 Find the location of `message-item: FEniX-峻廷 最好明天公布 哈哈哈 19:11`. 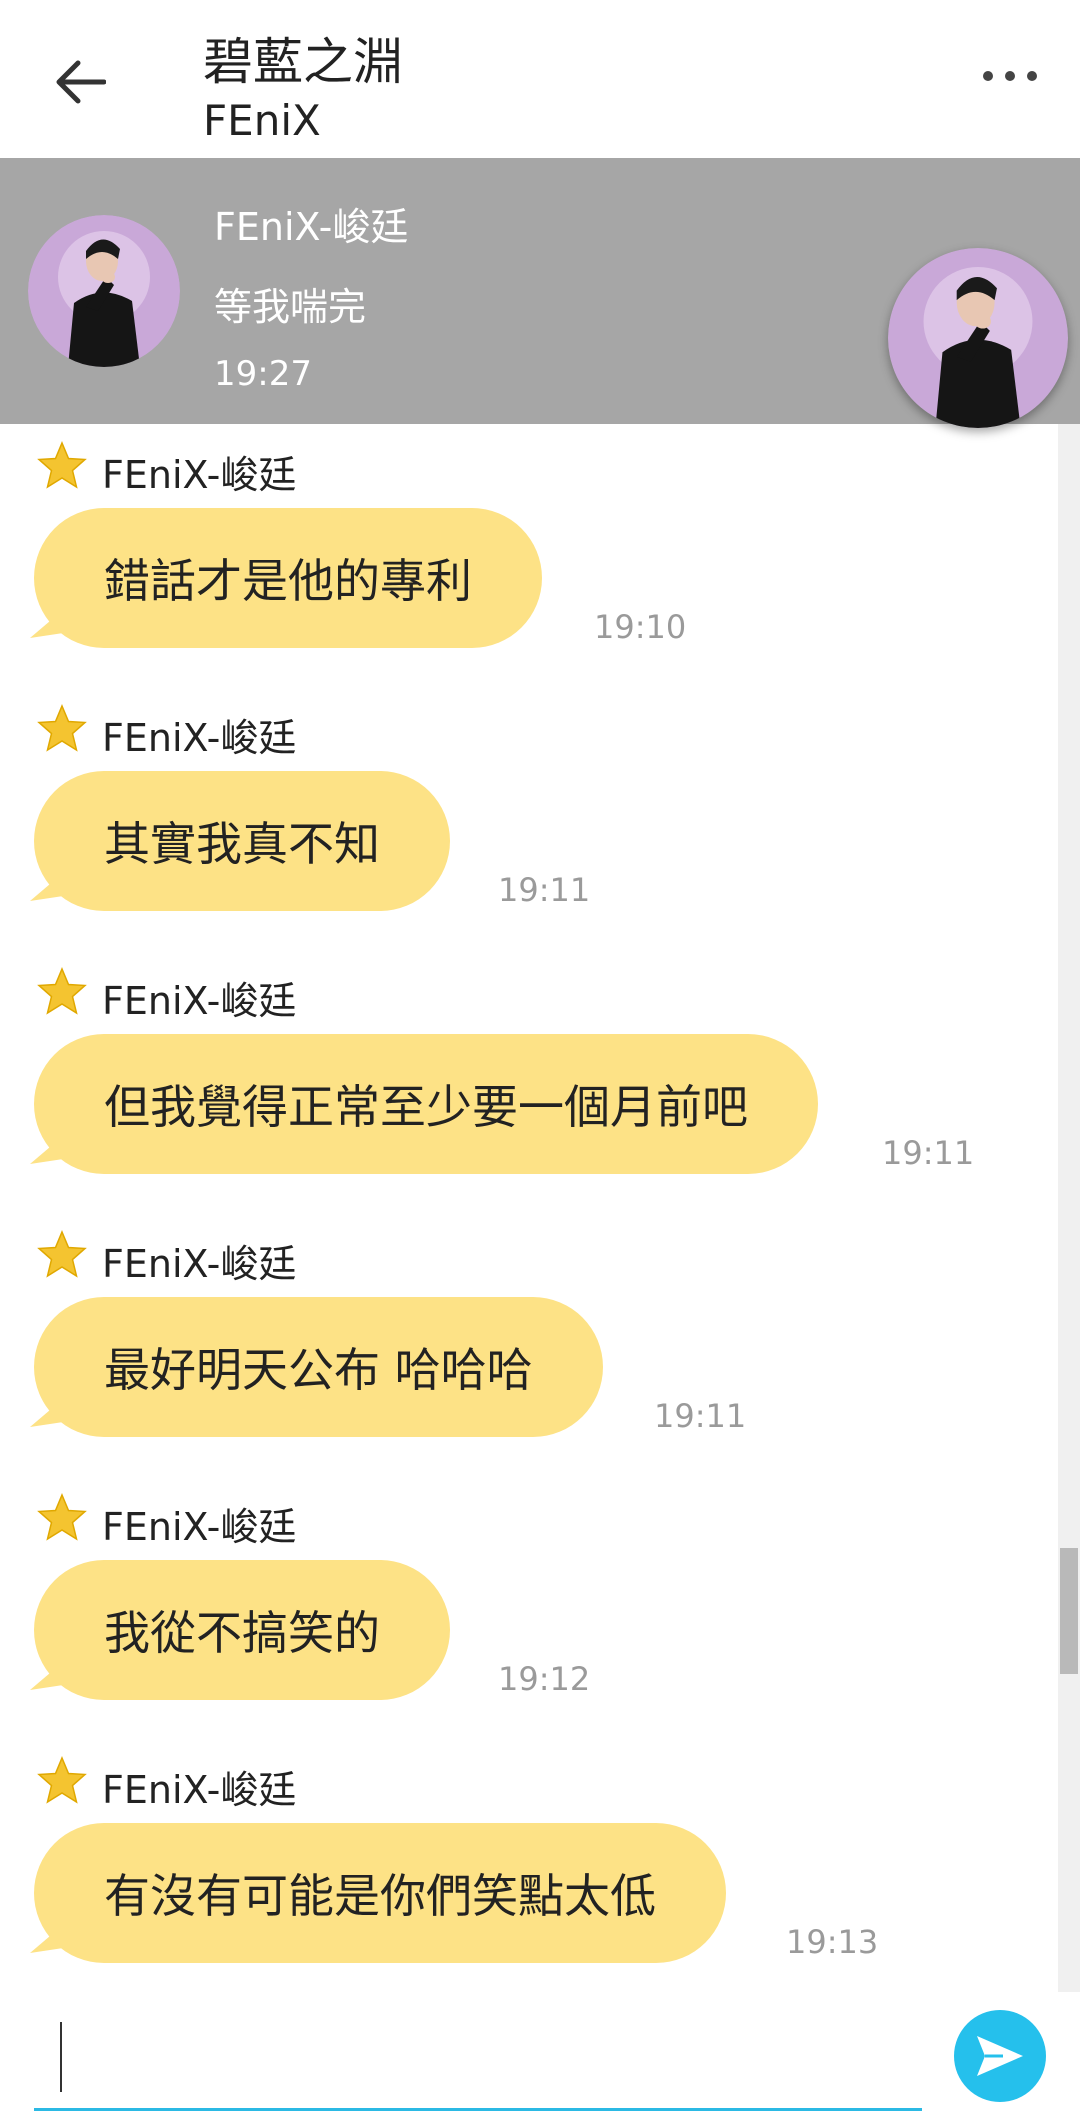

message-item: FEniX-峻廷 最好明天公布 哈哈哈 19:11 is located at coordinates (530, 1344).